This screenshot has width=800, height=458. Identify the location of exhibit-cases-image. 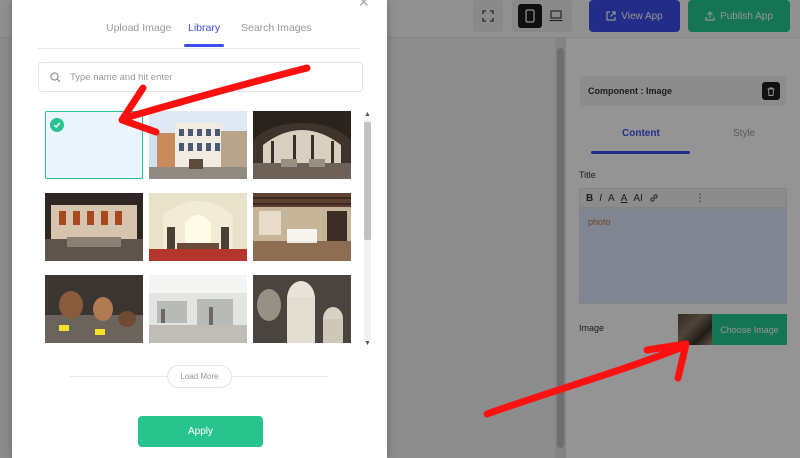
(198, 309).